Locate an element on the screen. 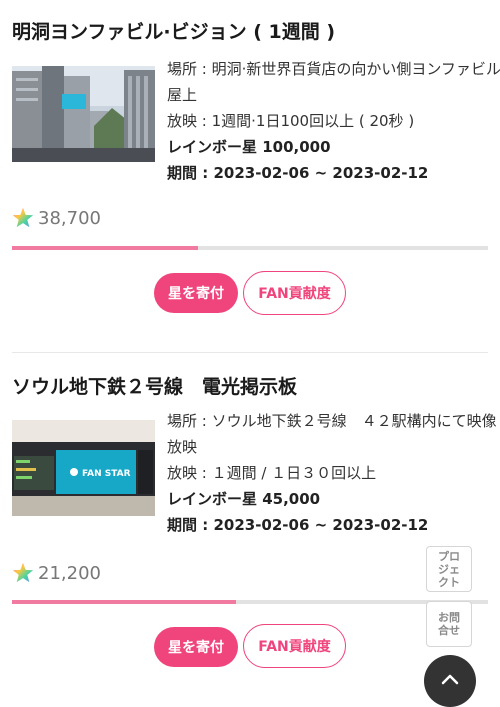 The height and width of the screenshot is (707, 500). chevron-up-icon is located at coordinates (450, 679).